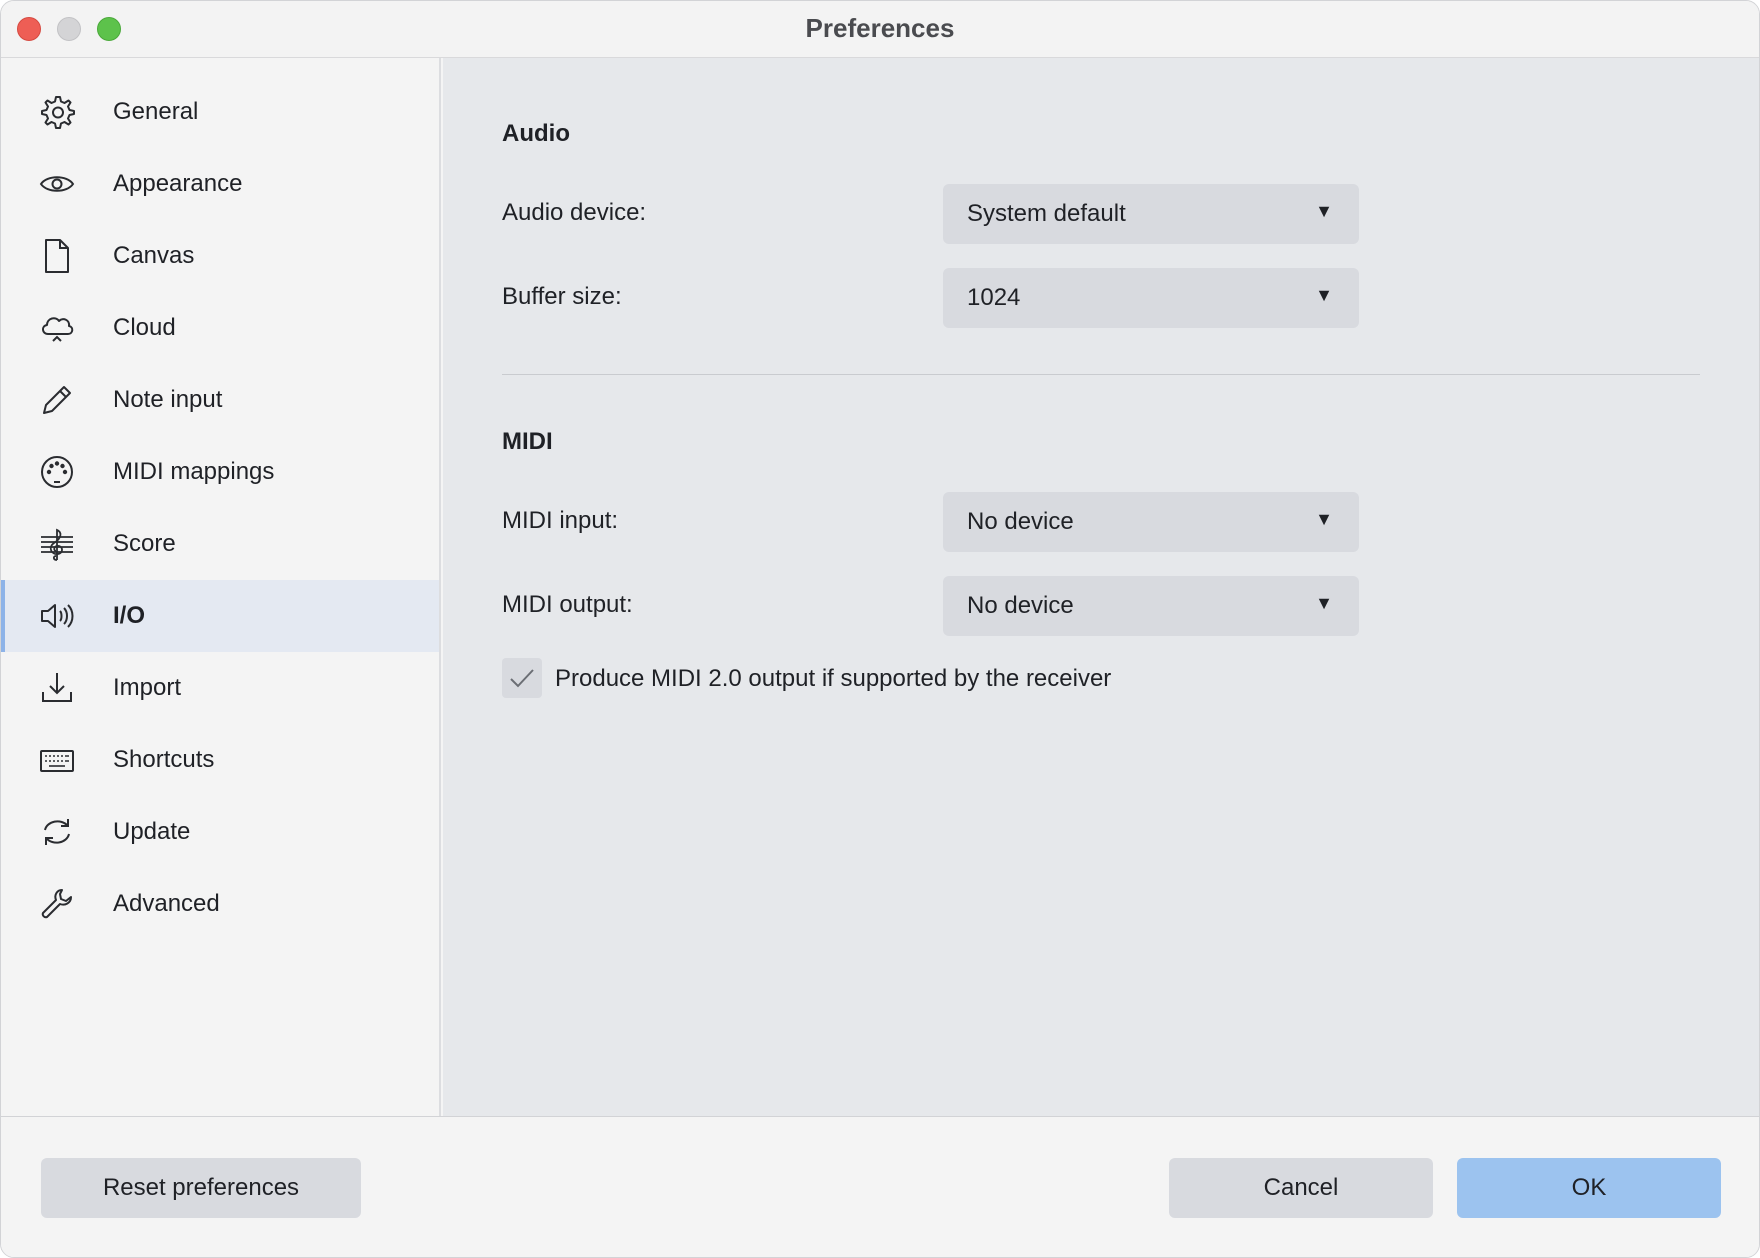  What do you see at coordinates (560, 520) in the screenshot?
I see `midi-input-label: MIDI input:` at bounding box center [560, 520].